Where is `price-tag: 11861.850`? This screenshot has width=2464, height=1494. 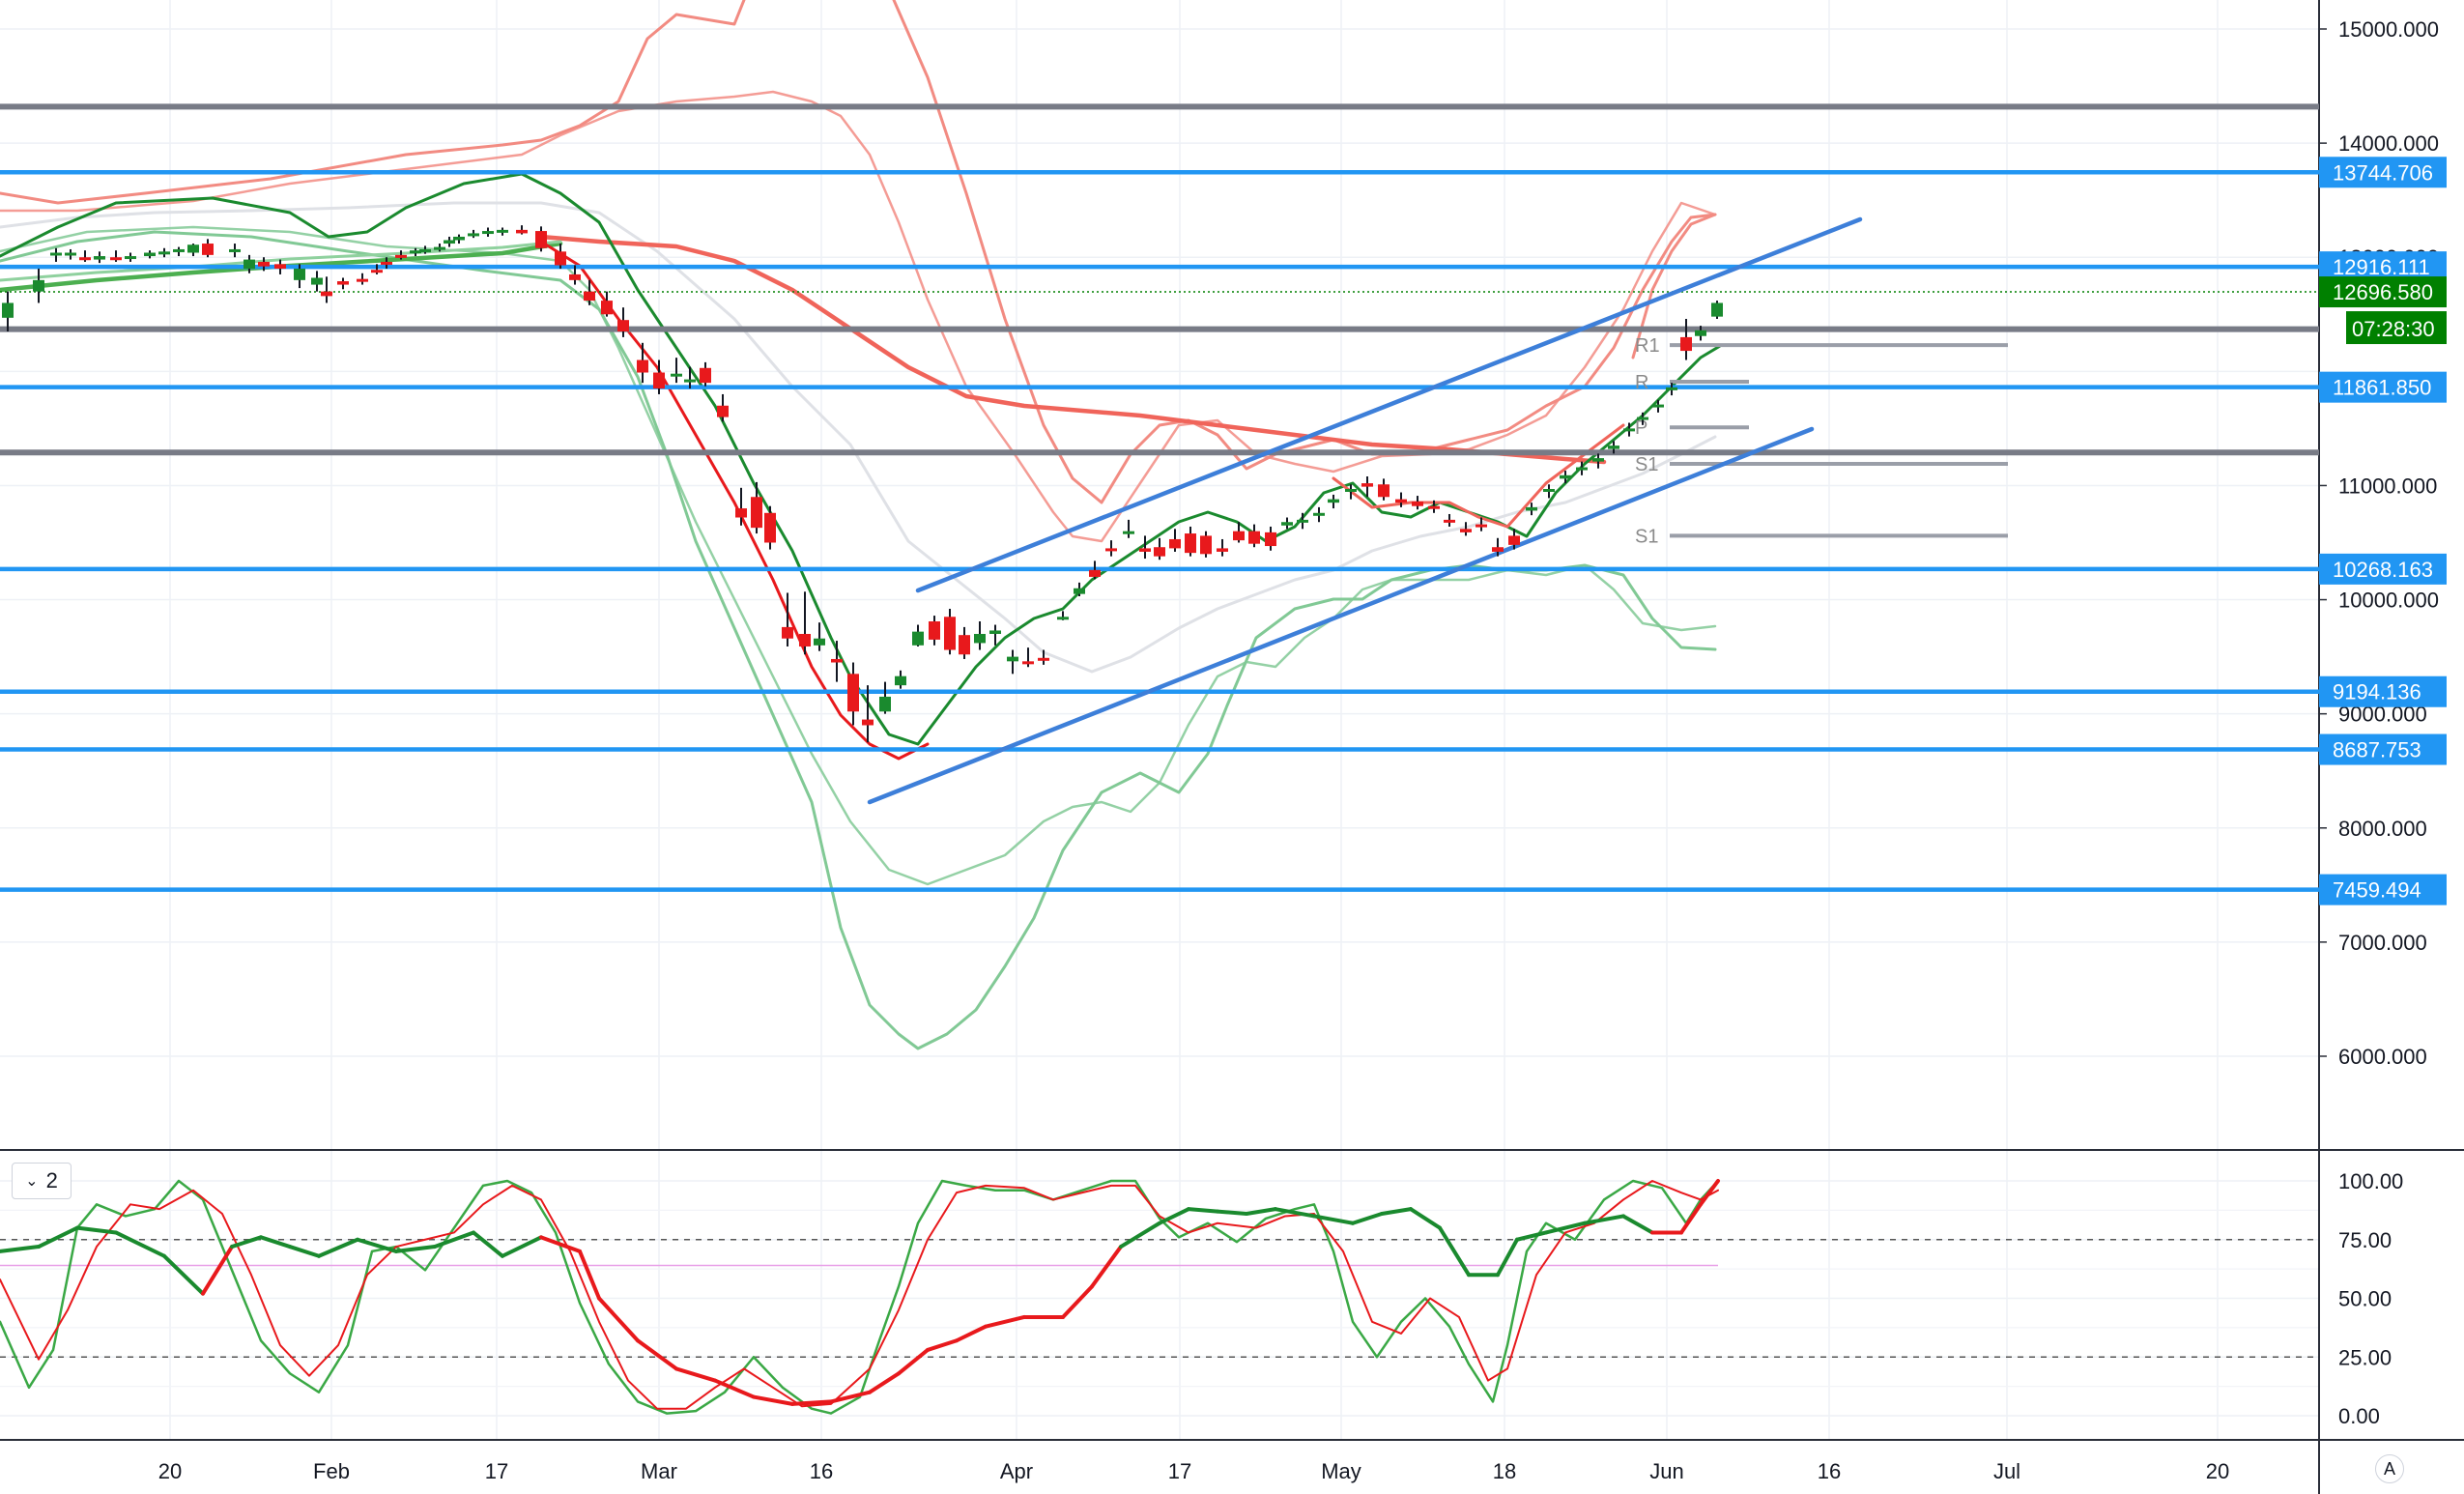
price-tag: 11861.850 is located at coordinates (2383, 387).